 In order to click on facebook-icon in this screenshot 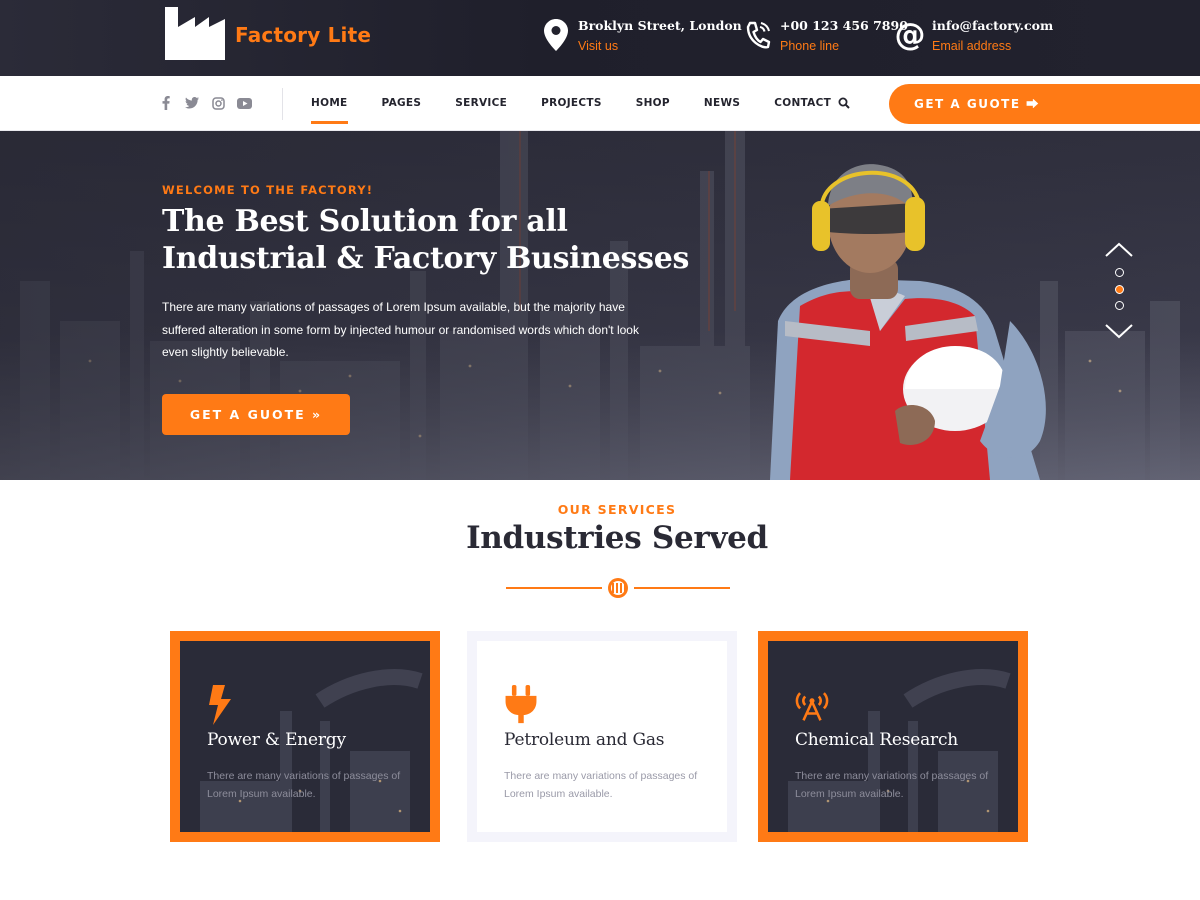, I will do `click(166, 103)`.